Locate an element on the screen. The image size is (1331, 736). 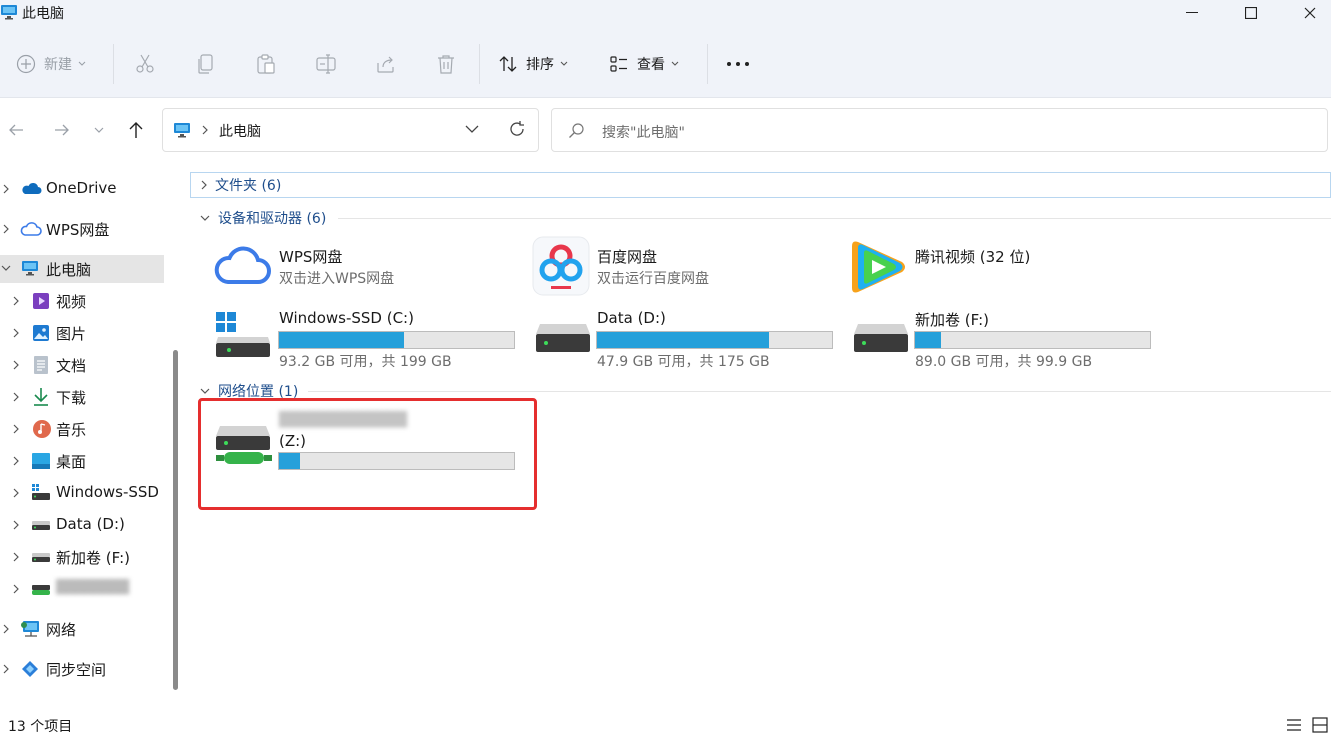
copy-icon is located at coordinates (206, 64).